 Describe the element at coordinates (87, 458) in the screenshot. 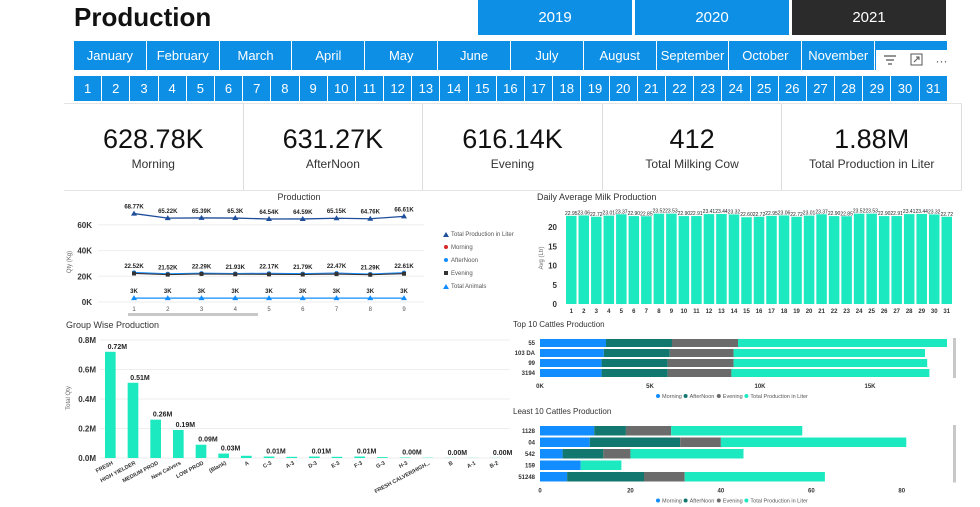

I see `y-tick-label: 0.0M` at that location.